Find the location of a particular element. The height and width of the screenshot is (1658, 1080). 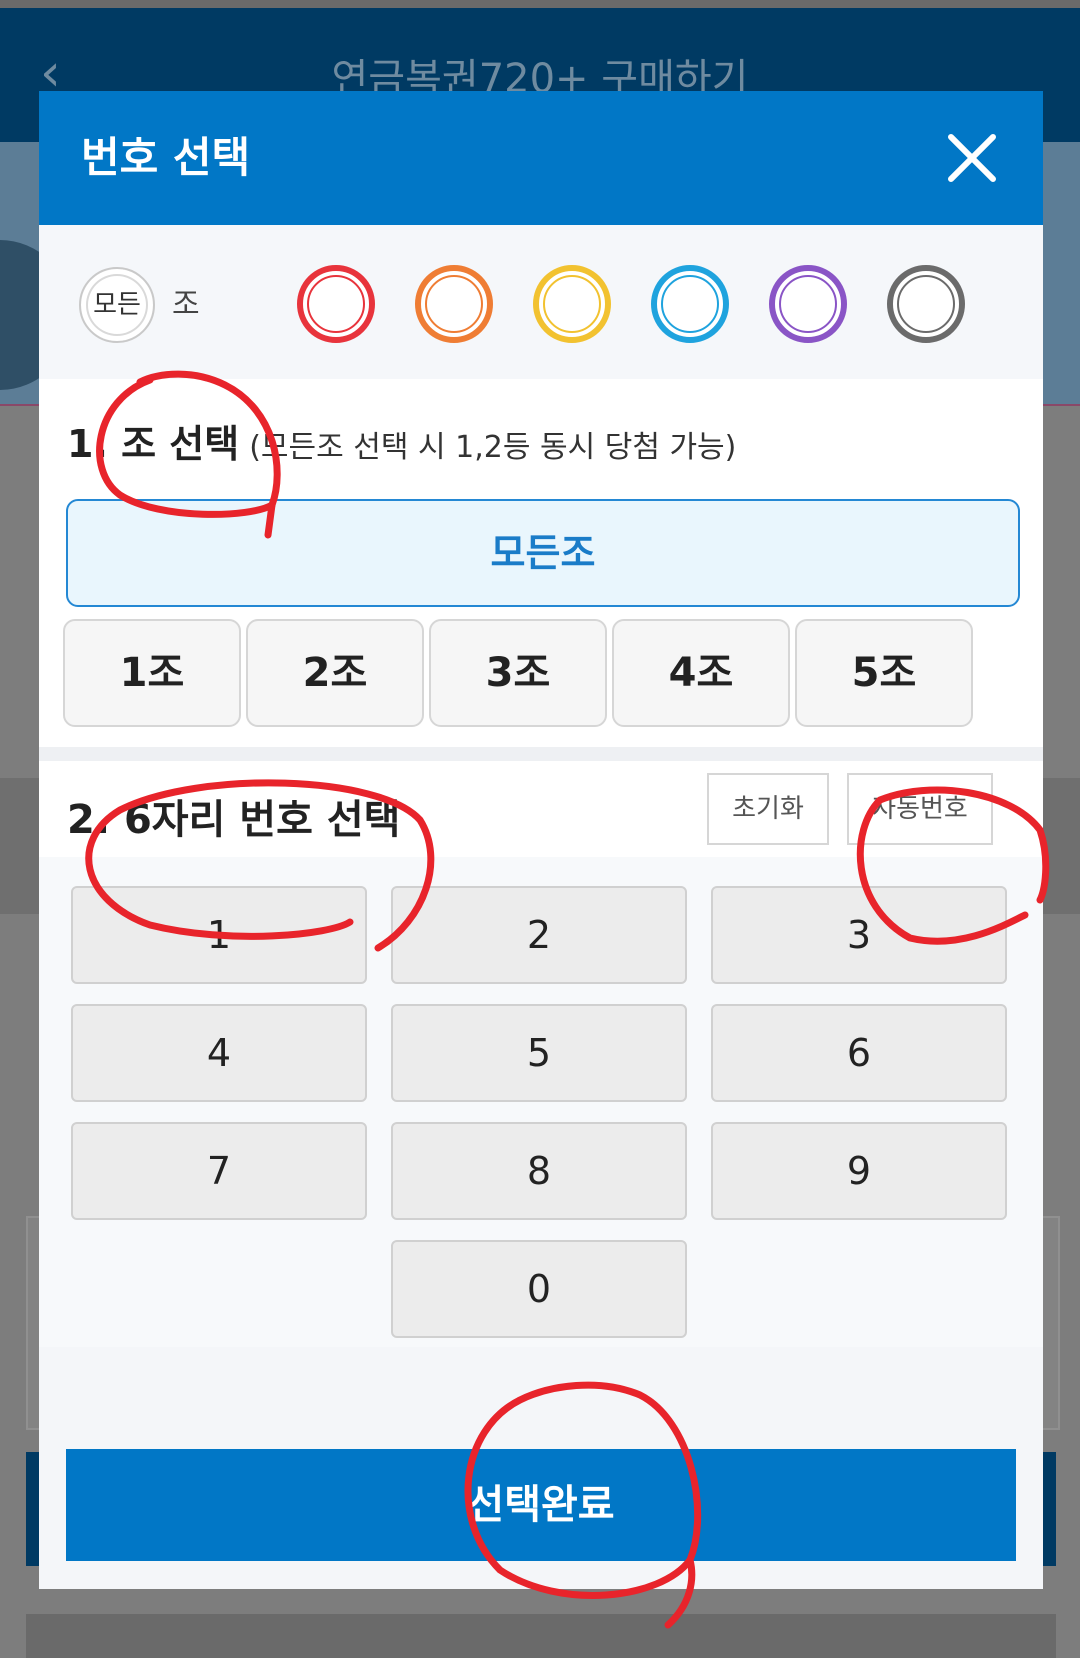

keypad-9: 9 is located at coordinates (859, 1171).